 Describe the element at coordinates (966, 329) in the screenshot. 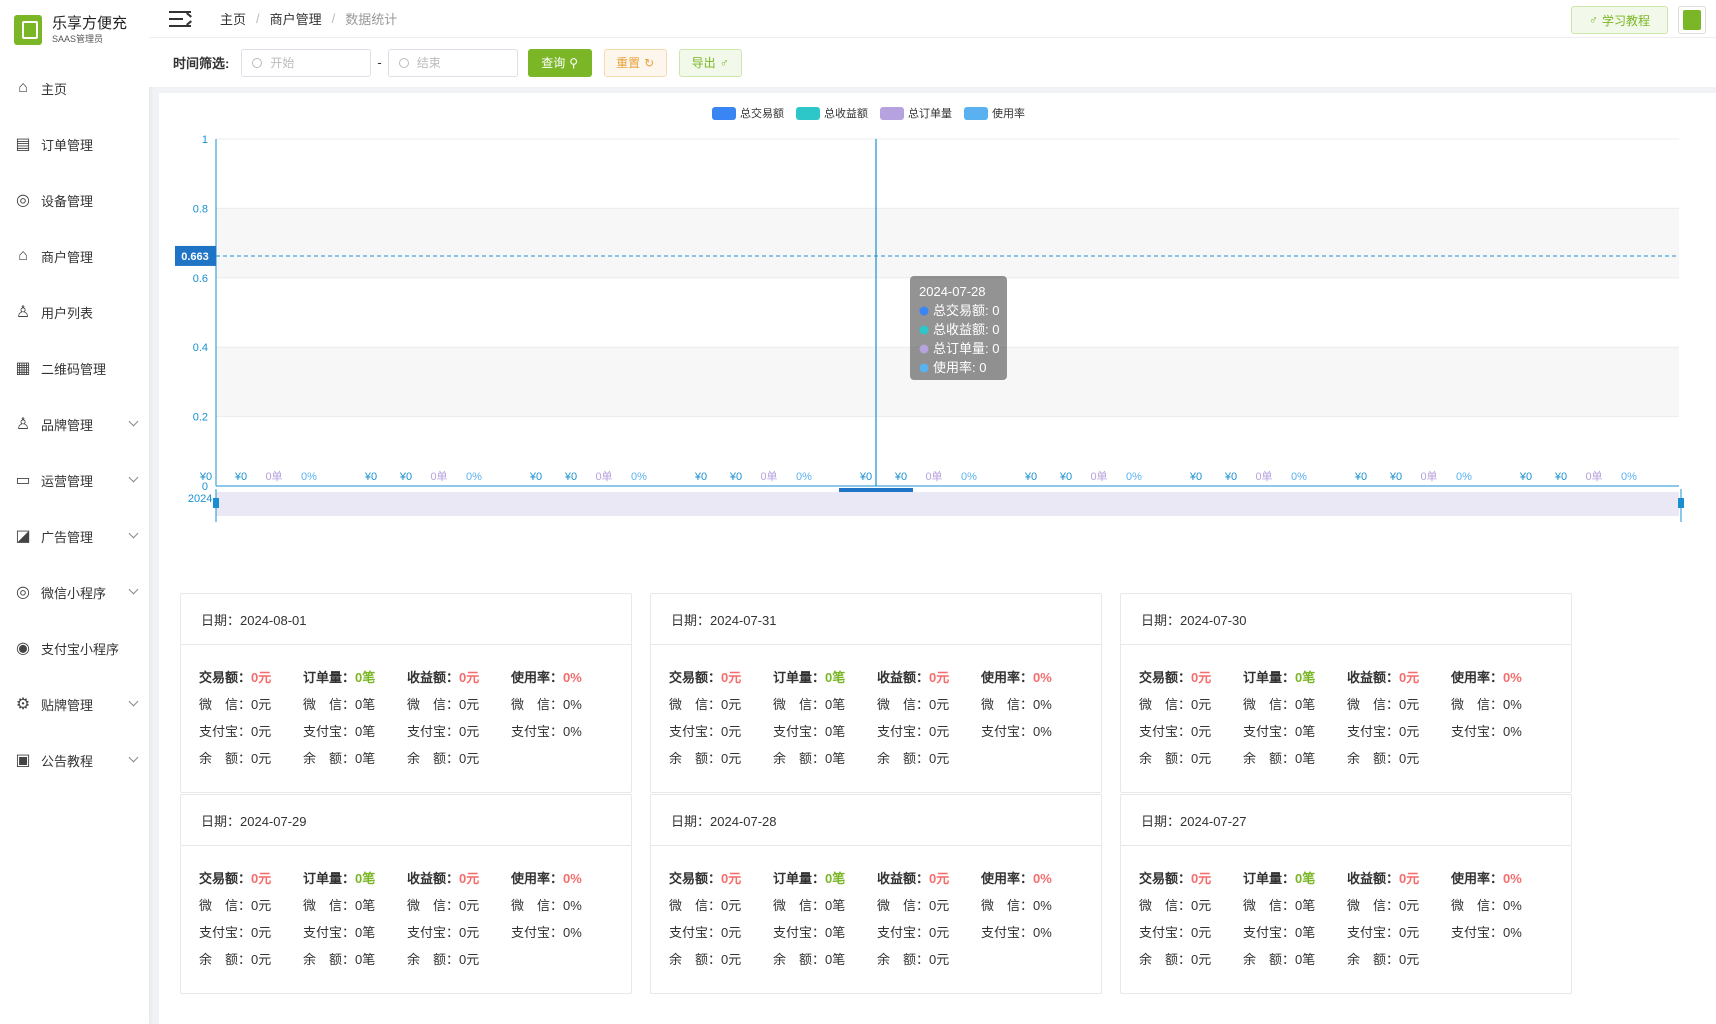

I see `tooltip-row: 总收益额: 0` at that location.